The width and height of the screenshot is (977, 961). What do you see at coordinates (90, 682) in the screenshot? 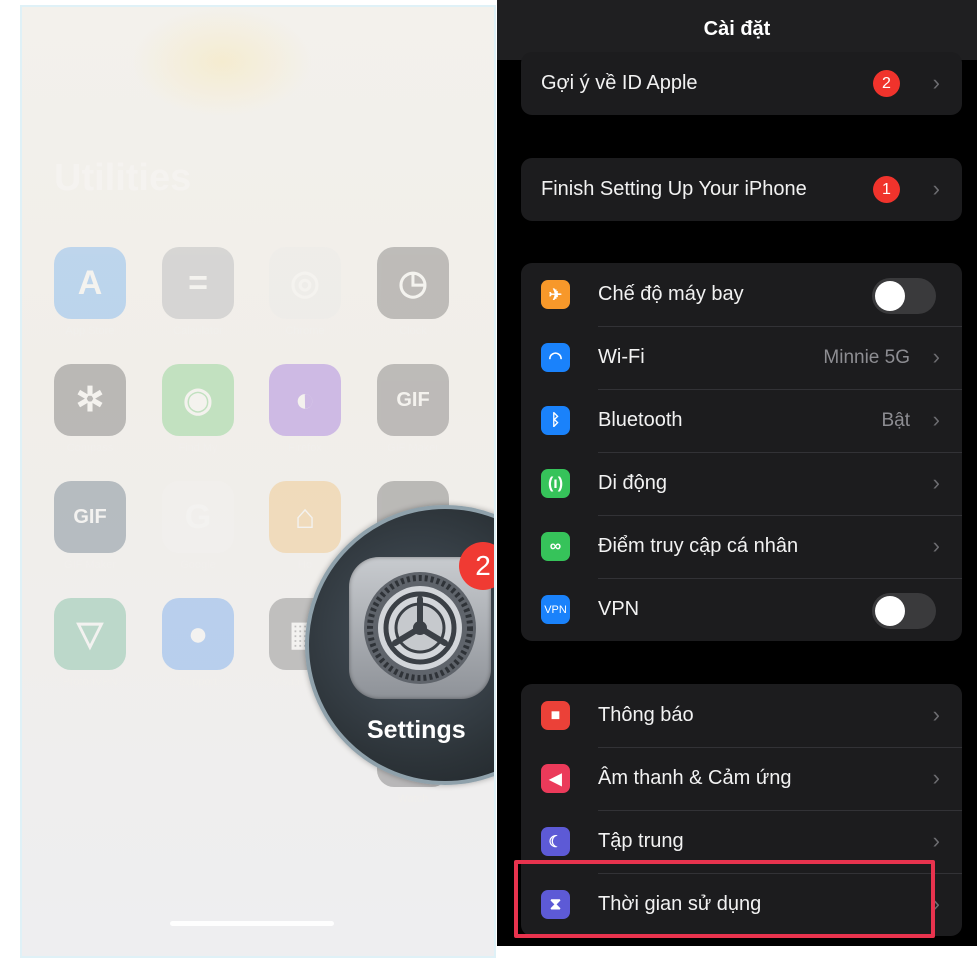
I see `app-label: ProtonVPN` at bounding box center [90, 682].